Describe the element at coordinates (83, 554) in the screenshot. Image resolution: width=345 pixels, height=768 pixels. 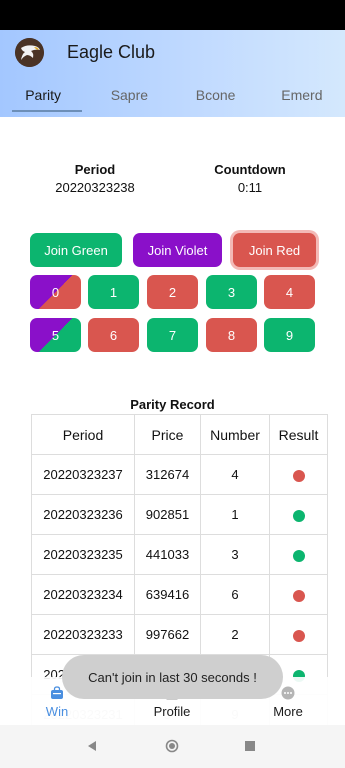
I see `period-cell: 20220323235` at that location.